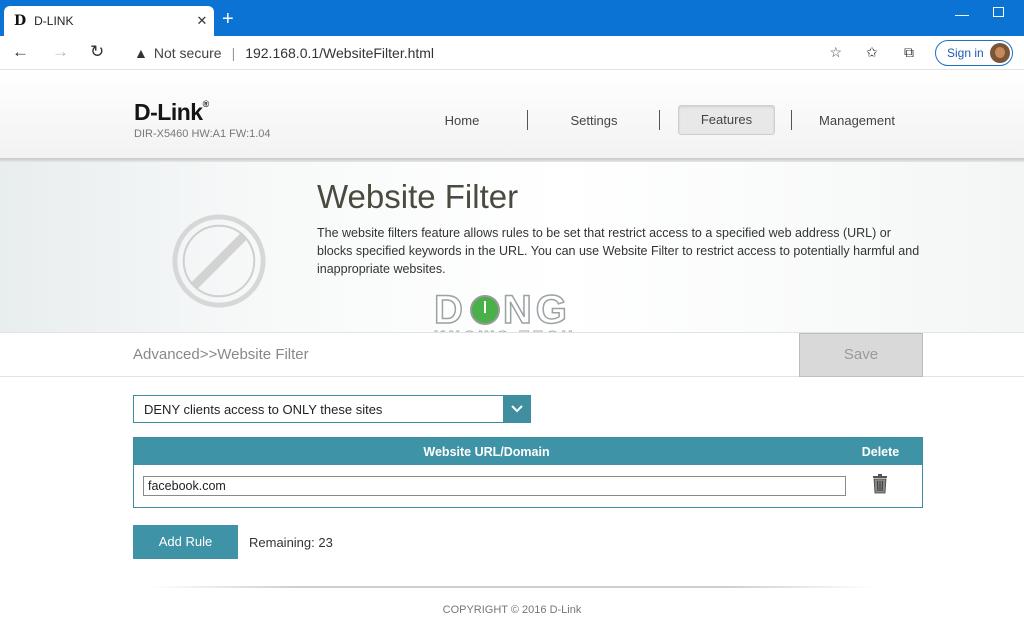 This screenshot has width=1024, height=636. What do you see at coordinates (512, 354) in the screenshot?
I see `breadcrumb-bar: Advanced>>Website Filter Save` at bounding box center [512, 354].